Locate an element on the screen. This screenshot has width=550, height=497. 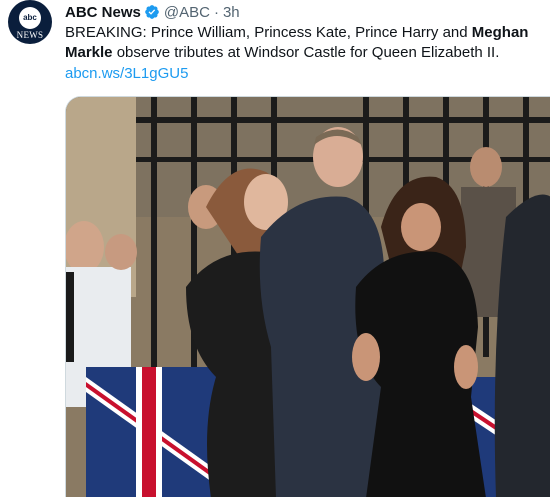
tweet-header: ABC News @ABC · 3h is located at coordinates (152, 12).